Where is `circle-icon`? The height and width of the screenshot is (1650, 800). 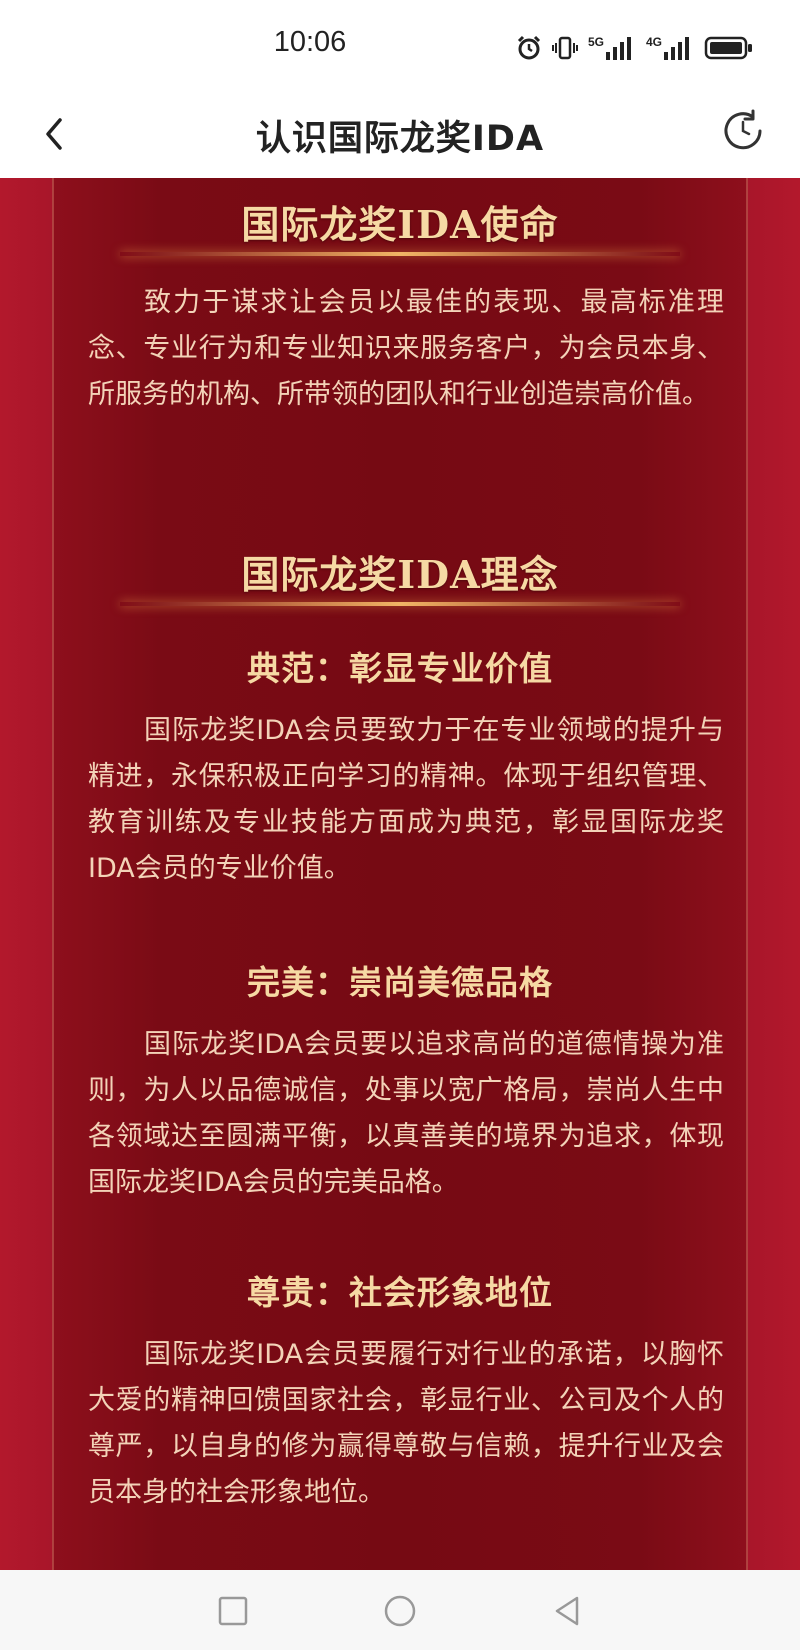
circle-icon is located at coordinates (400, 1613).